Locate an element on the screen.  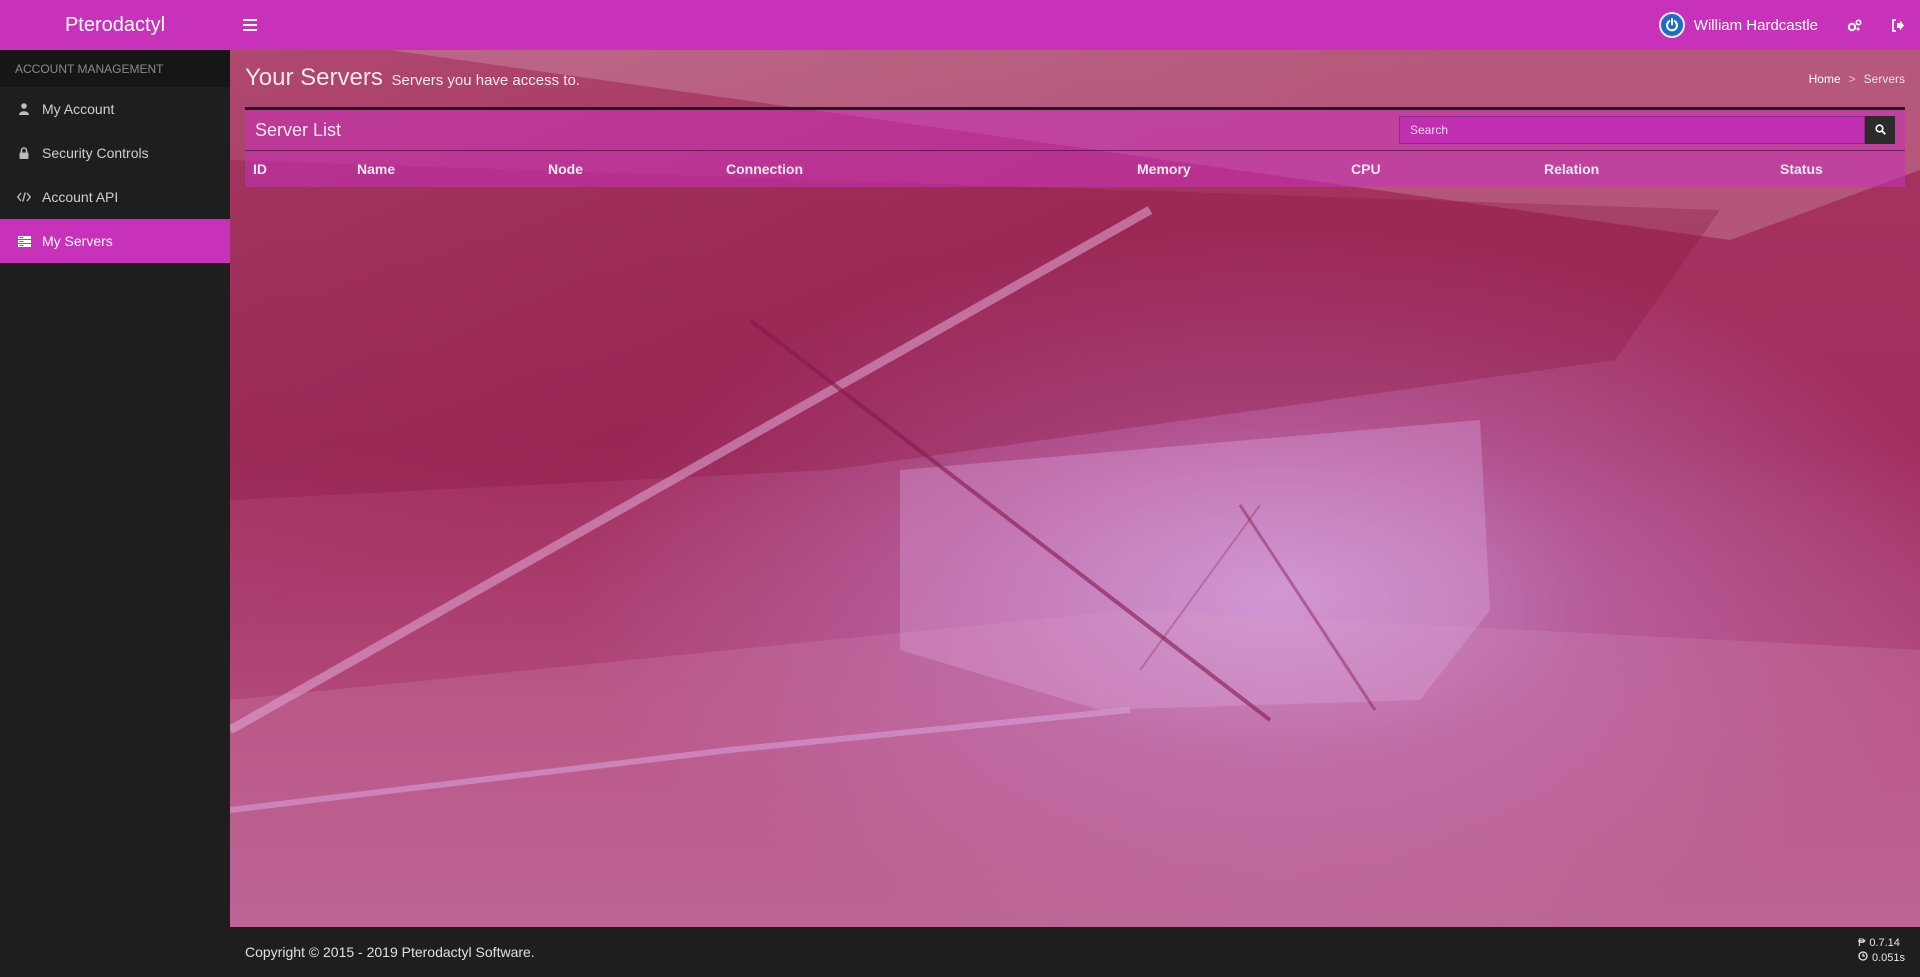
code-icon is located at coordinates (24, 197).